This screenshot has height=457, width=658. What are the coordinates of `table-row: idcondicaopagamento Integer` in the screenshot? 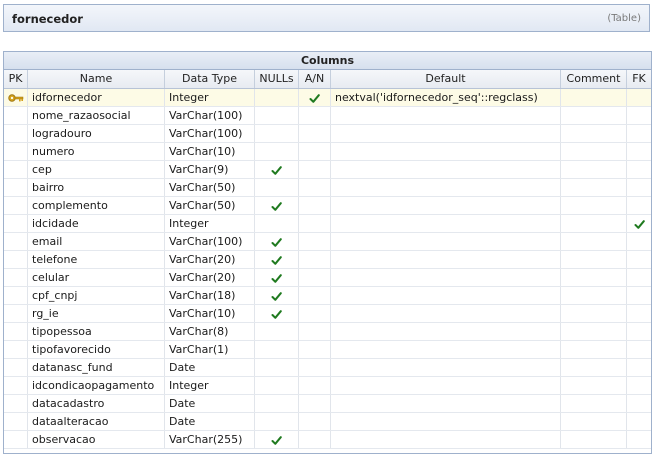 It's located at (327, 386).